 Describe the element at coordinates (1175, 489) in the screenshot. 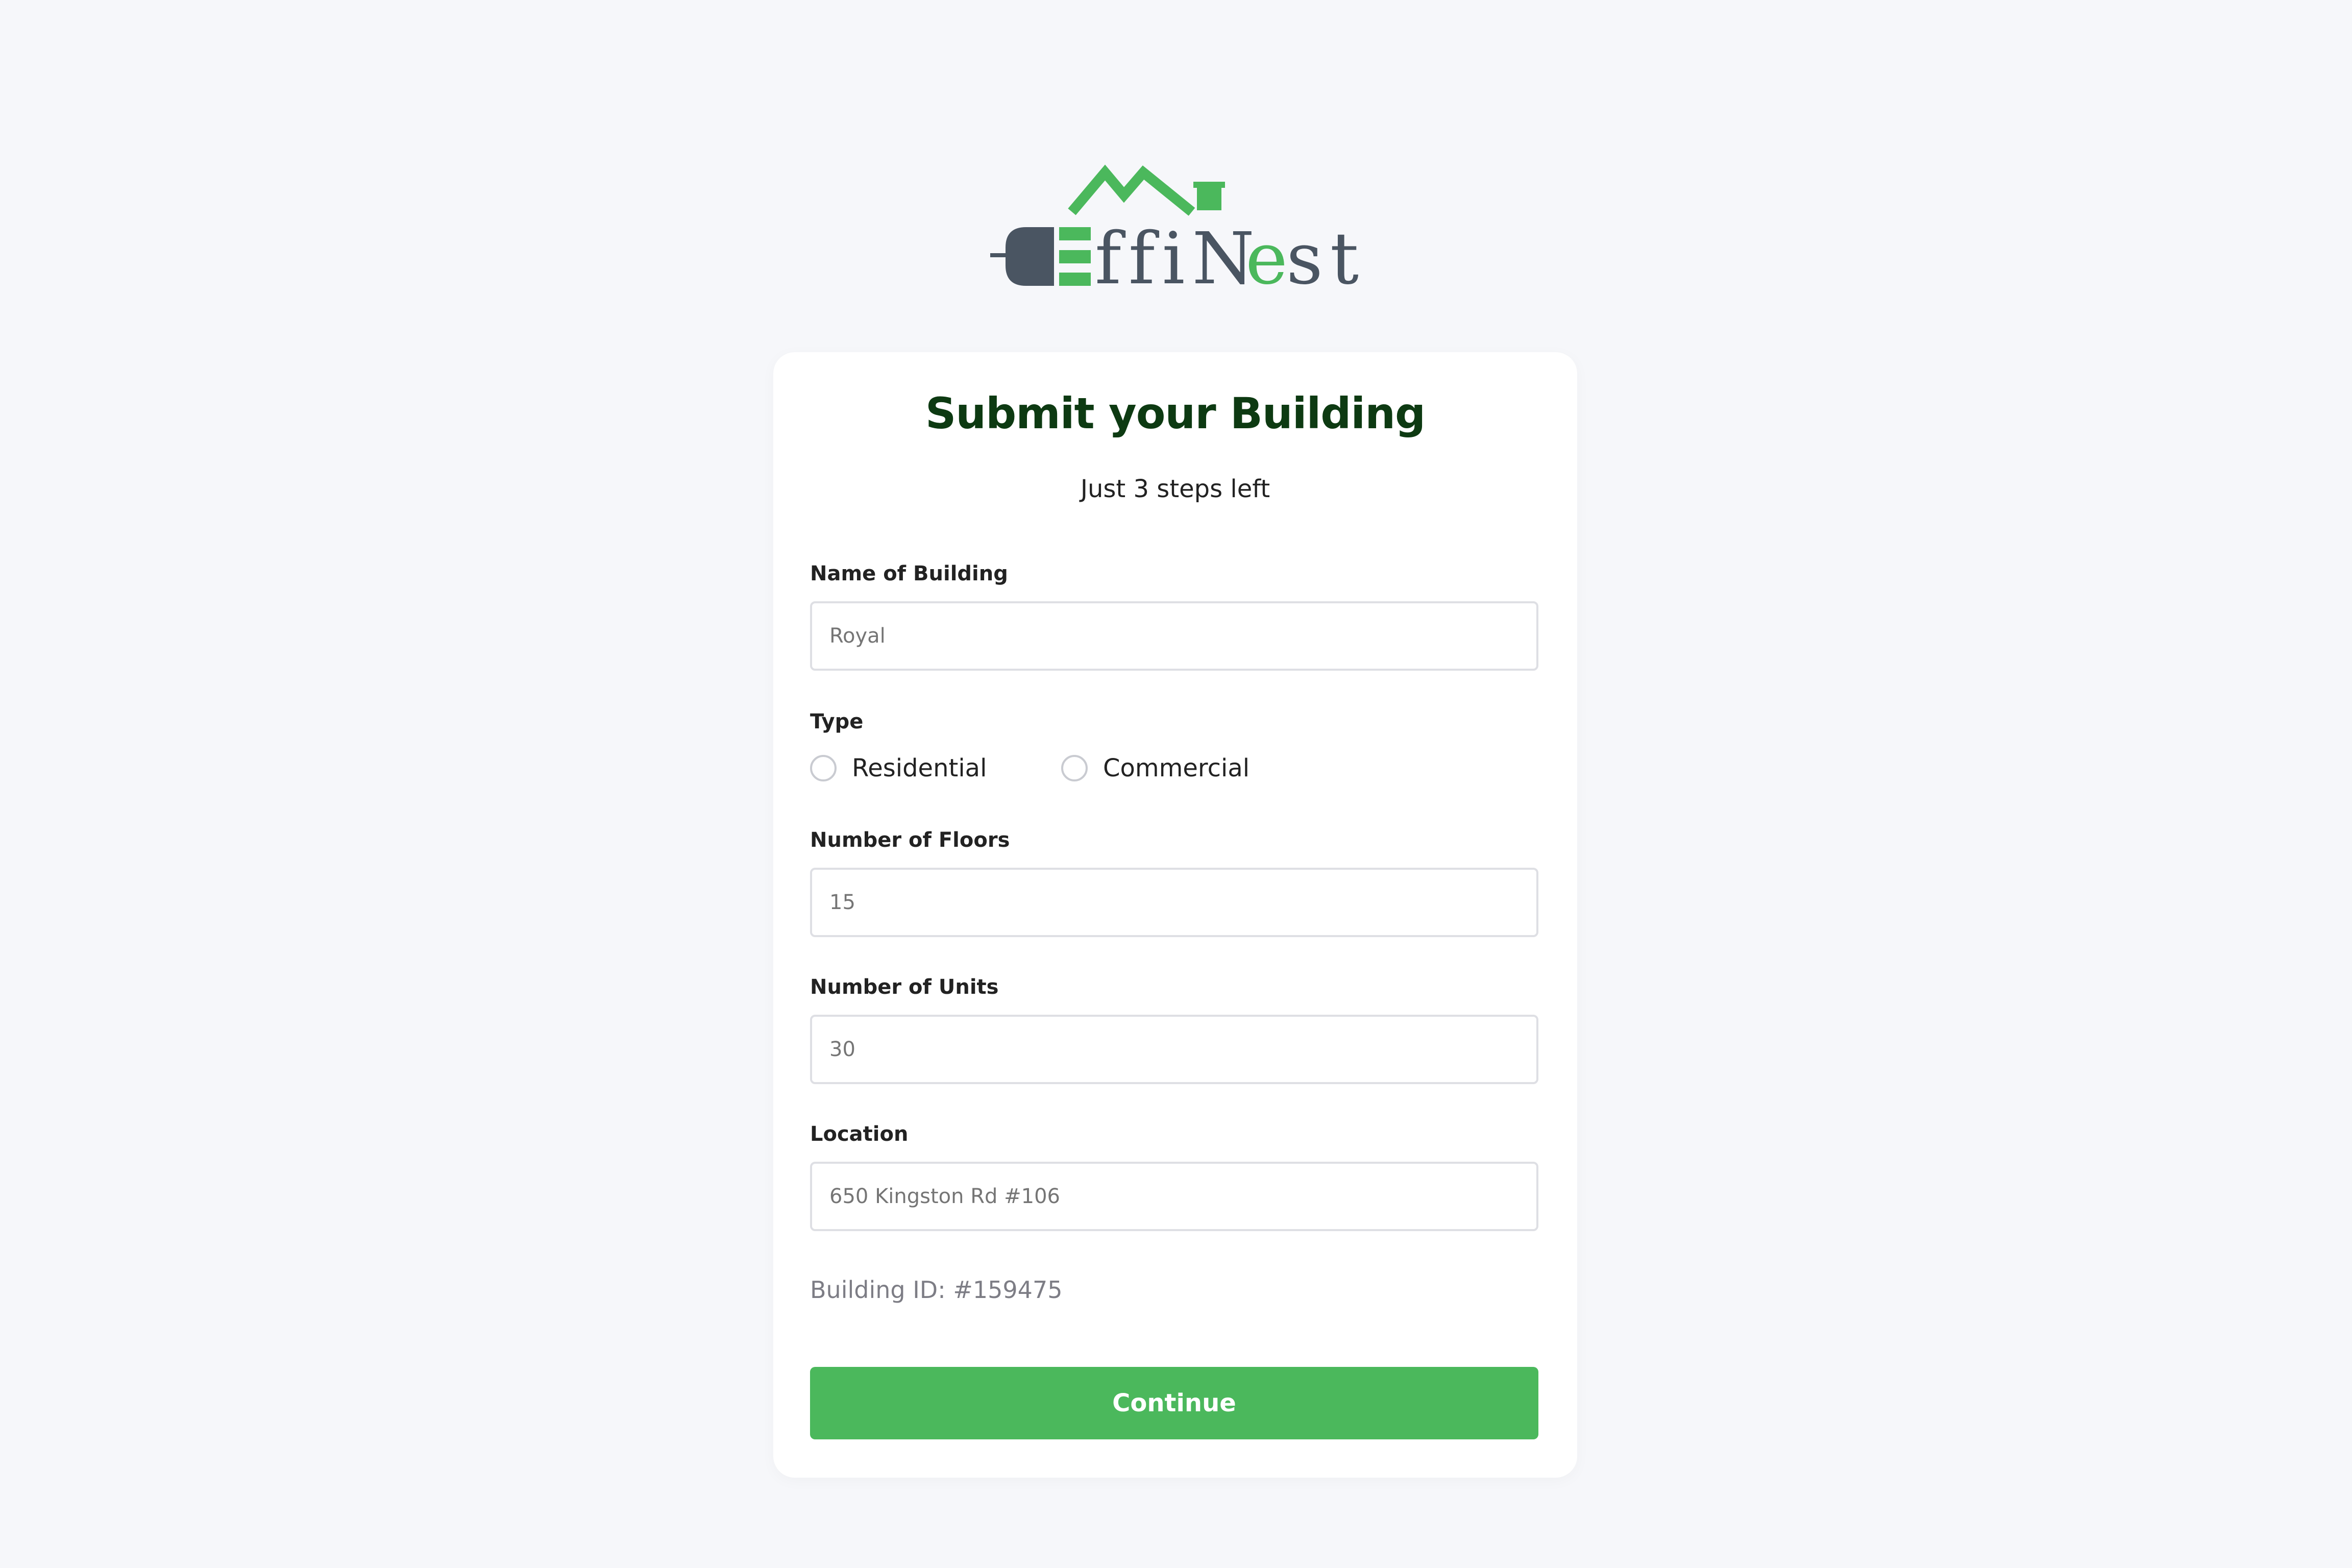

I see `steps-left-text: Just 3 steps left` at that location.